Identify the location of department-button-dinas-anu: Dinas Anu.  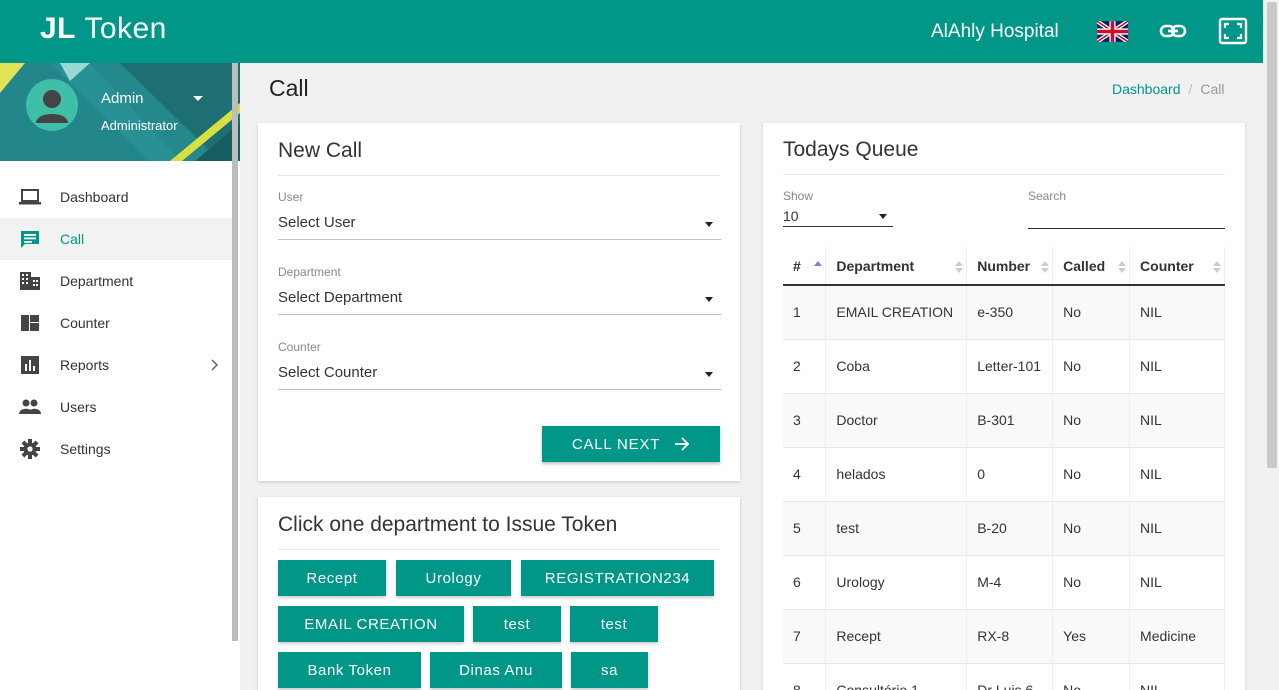
(496, 670).